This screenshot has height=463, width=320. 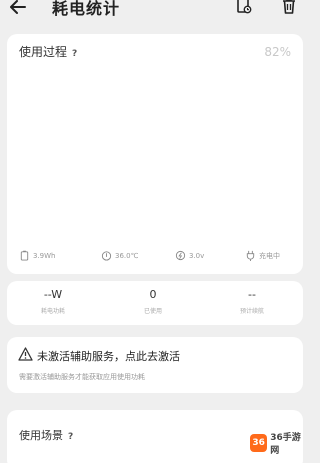 What do you see at coordinates (285, 444) in the screenshot?
I see `watermark-text: 36手游网` at bounding box center [285, 444].